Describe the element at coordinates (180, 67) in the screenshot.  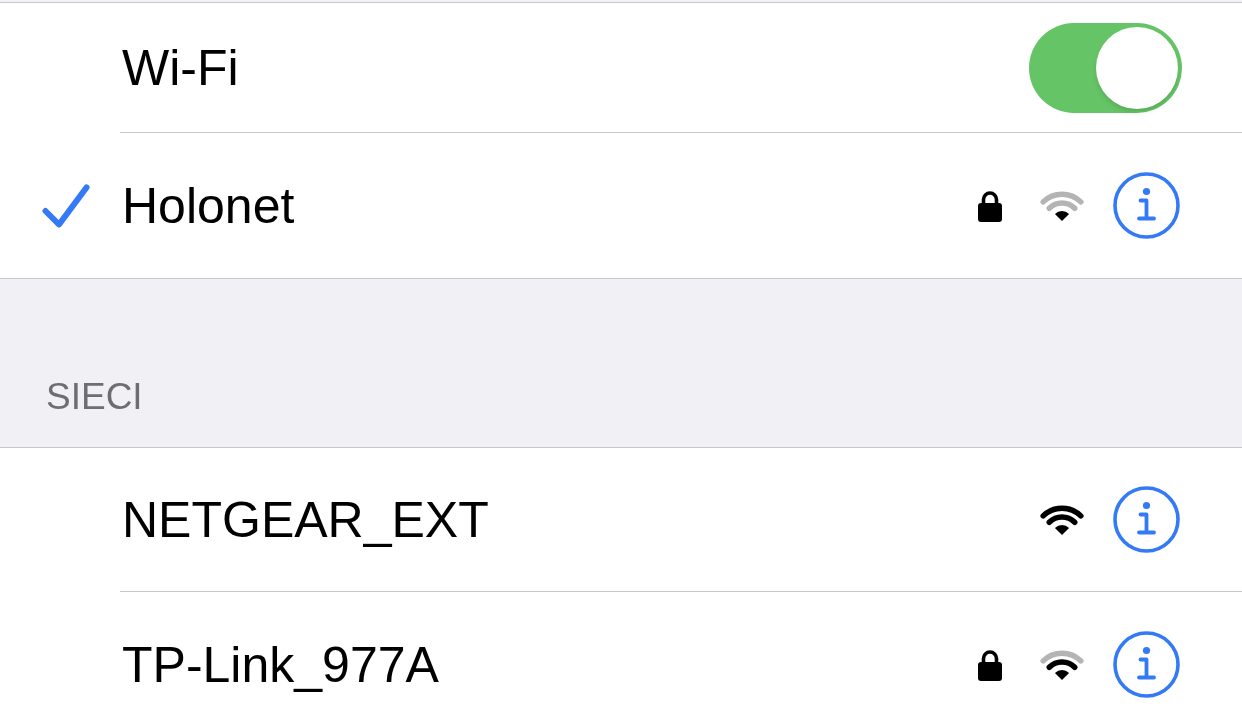
I see `wifi-label: Wi-Fi` at that location.